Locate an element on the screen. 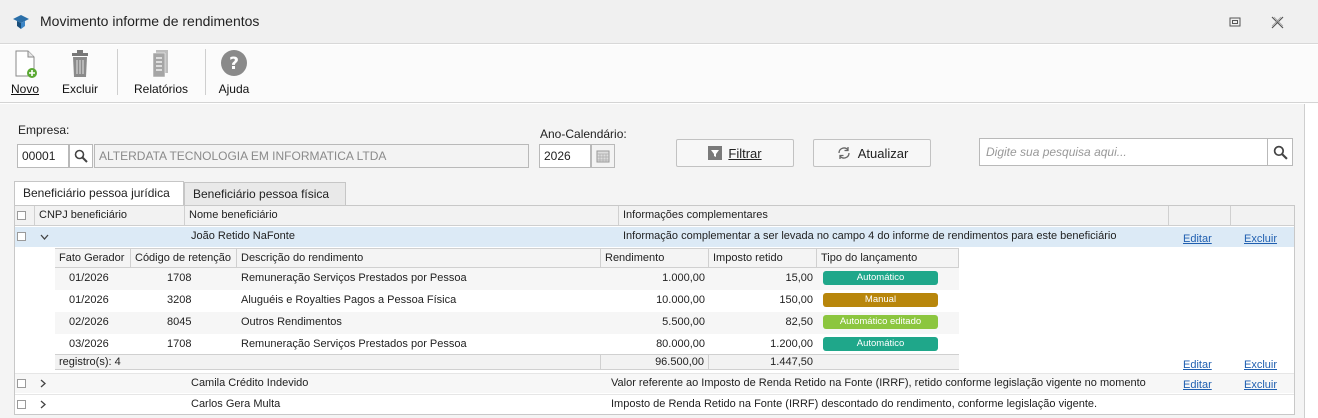 This screenshot has width=1318, height=418. tab-pessoa-juridica: Beneficiário pessoa jurídica is located at coordinates (99, 193).